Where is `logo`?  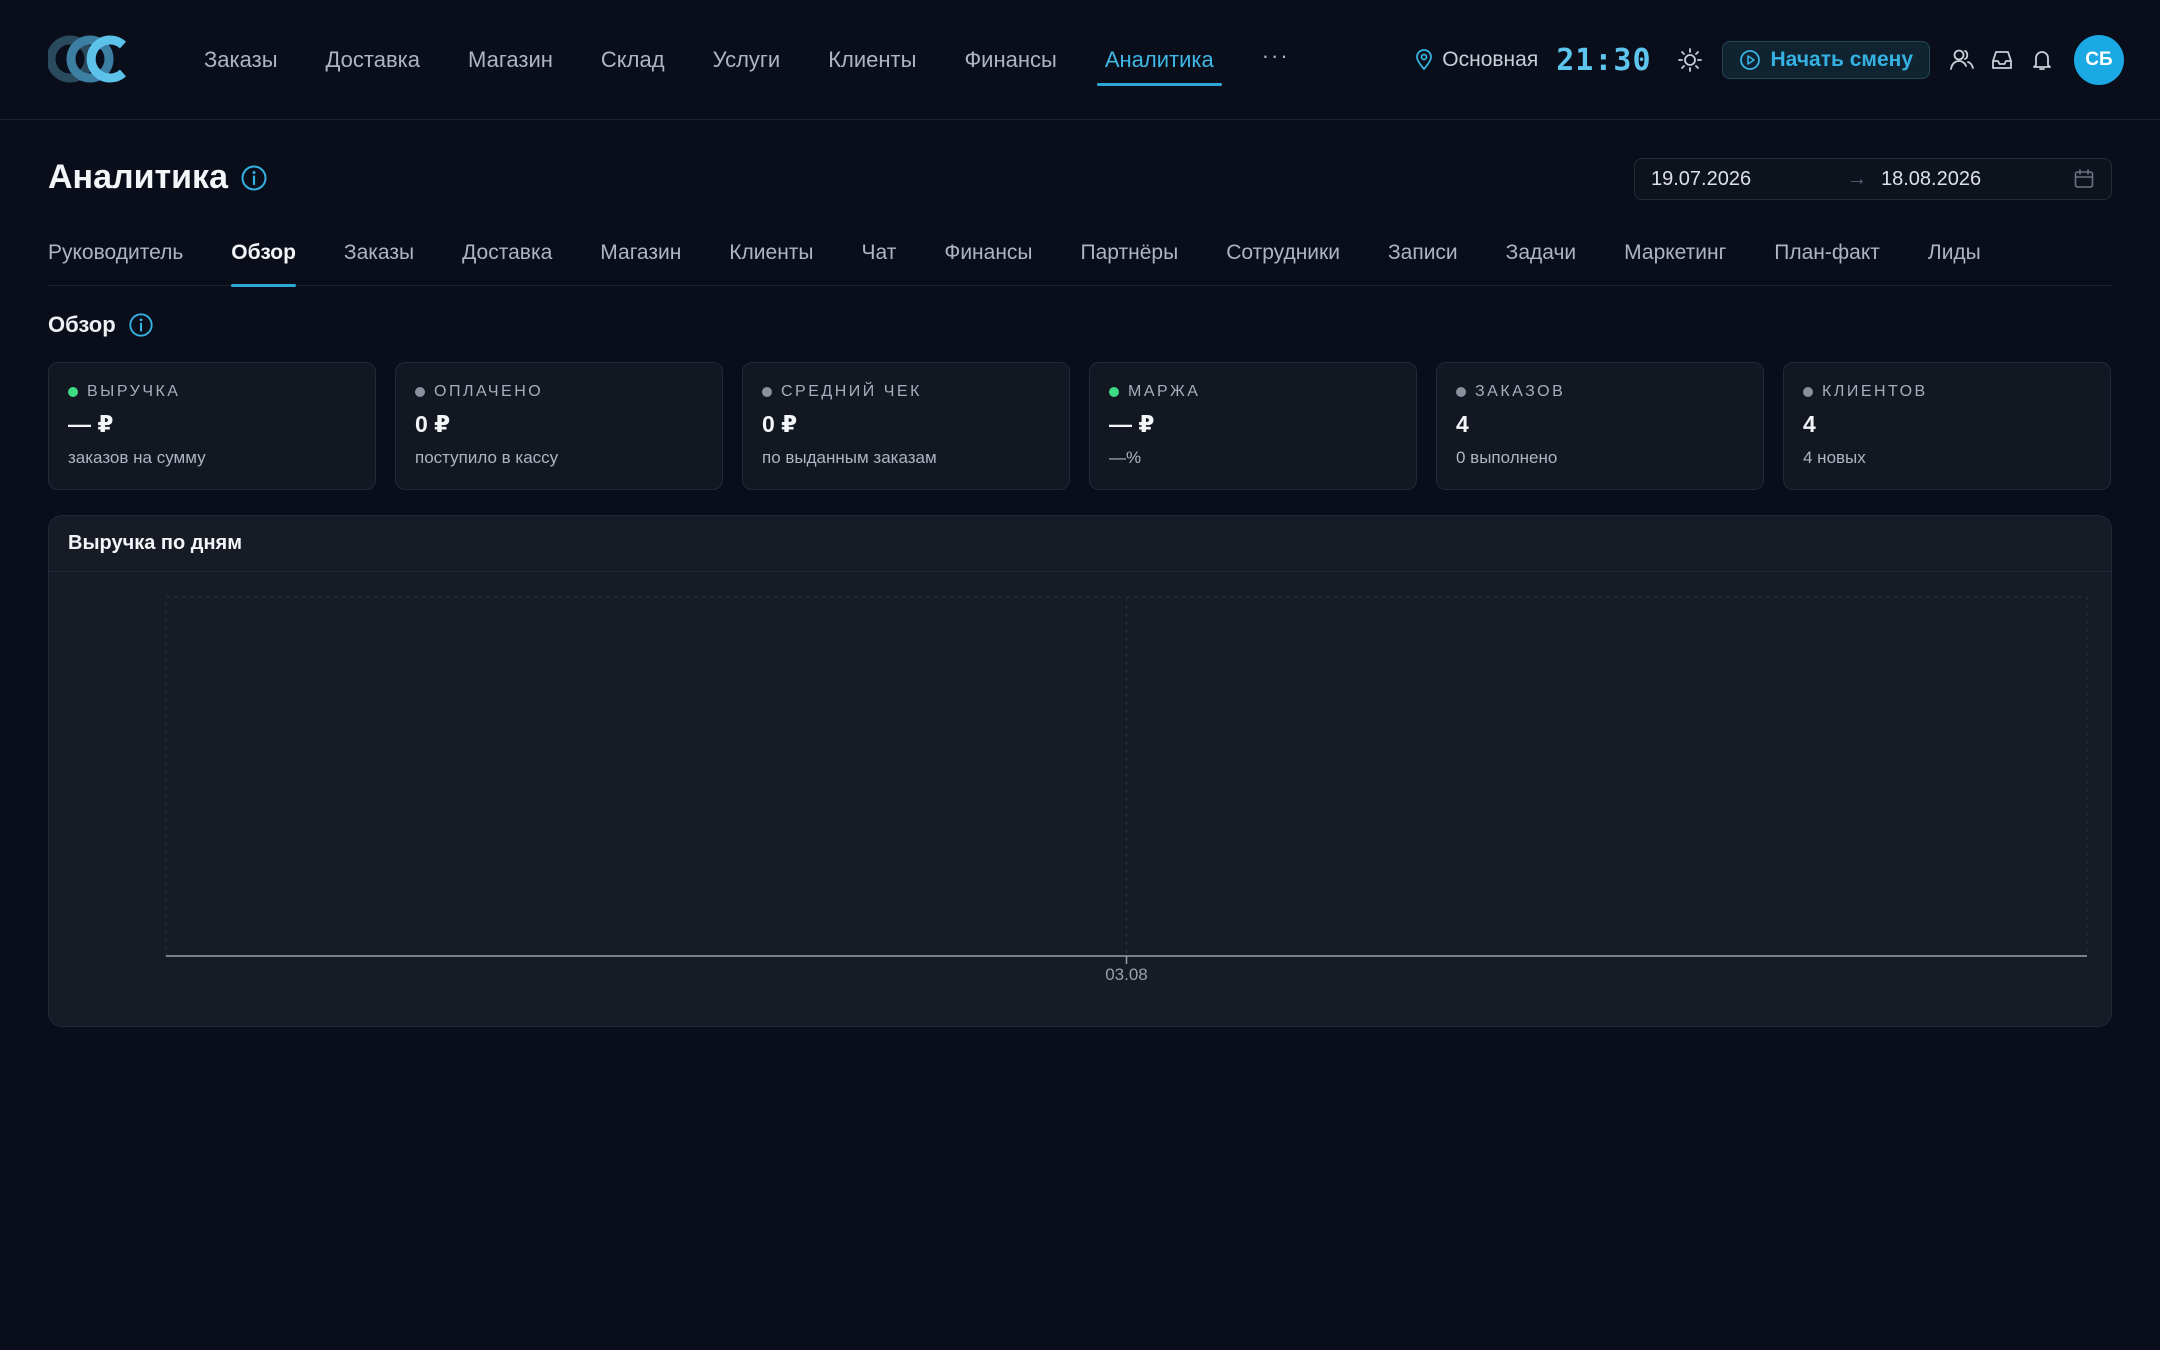 logo is located at coordinates (91, 59).